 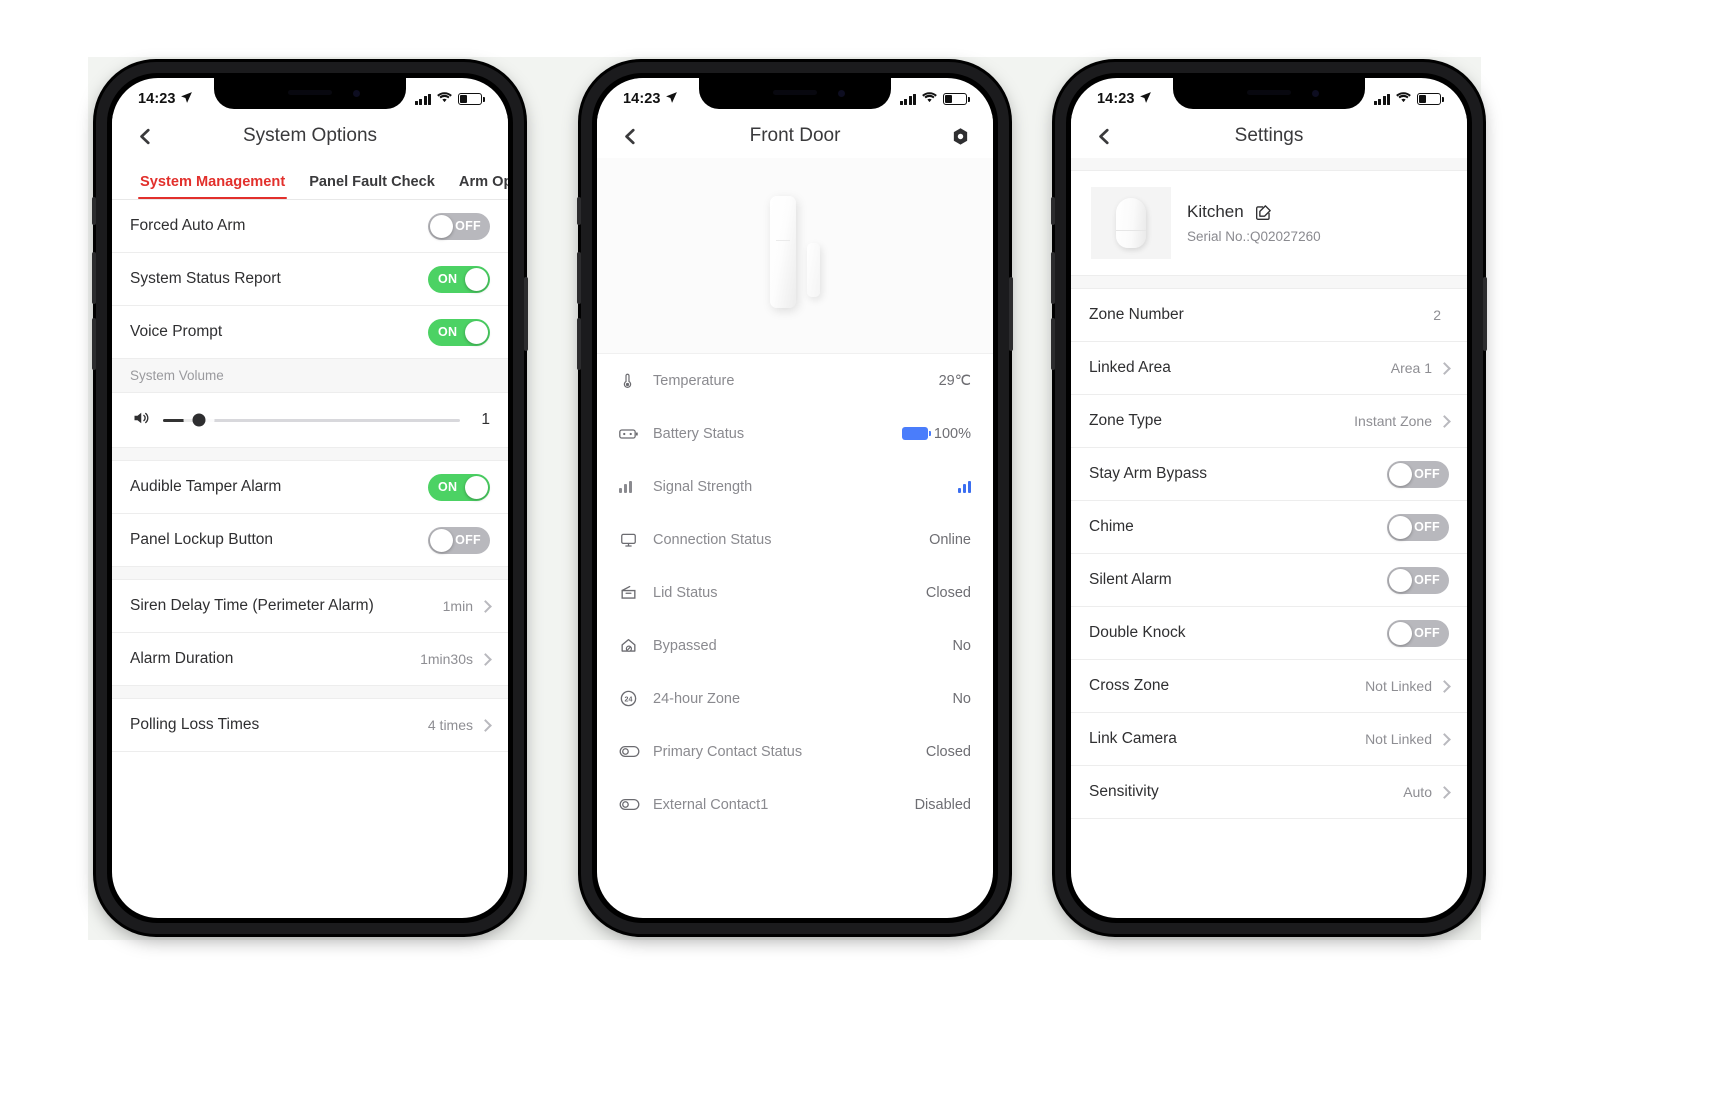 What do you see at coordinates (182, 658) in the screenshot?
I see `row-label: Alarm Duration` at bounding box center [182, 658].